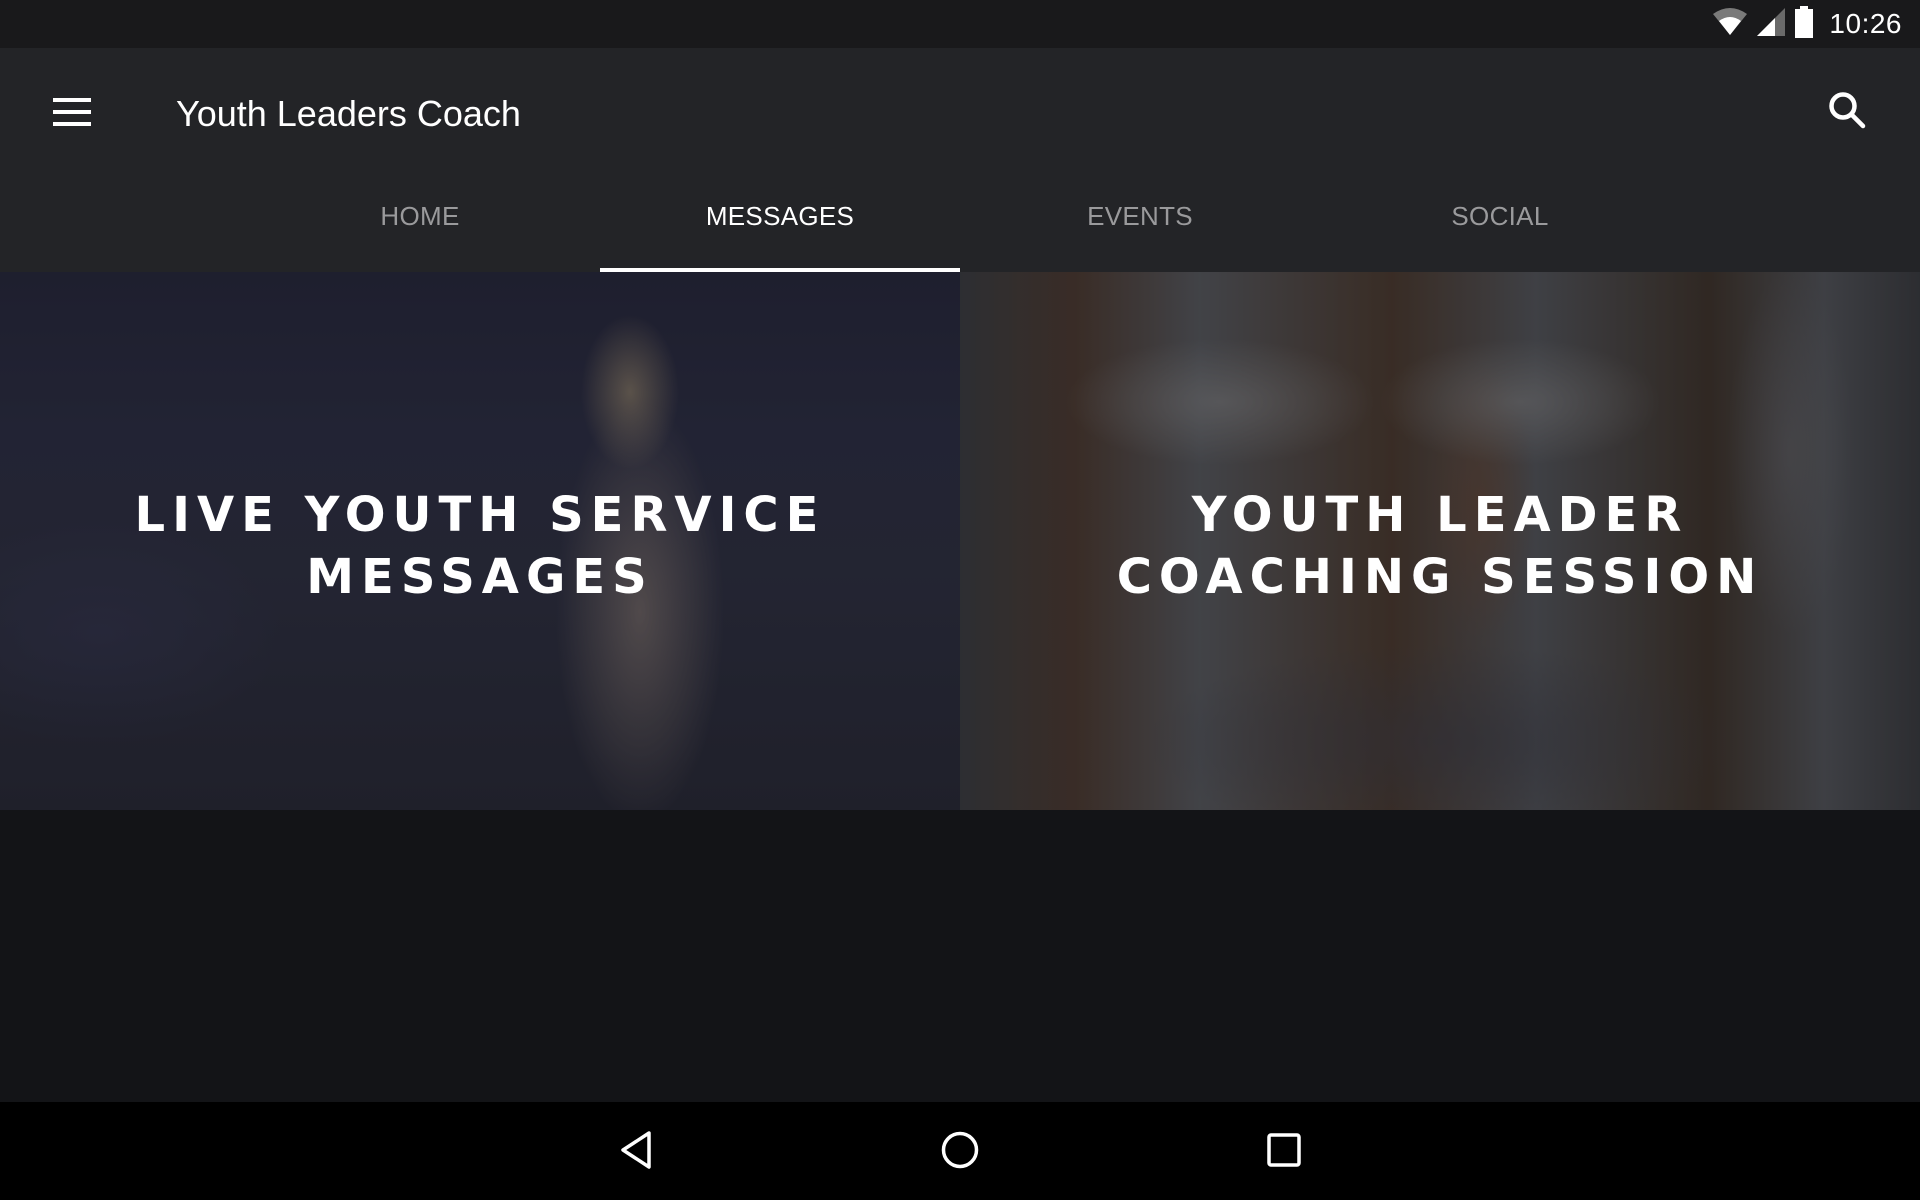 The width and height of the screenshot is (1920, 1200). I want to click on search-icon, so click(1847, 112).